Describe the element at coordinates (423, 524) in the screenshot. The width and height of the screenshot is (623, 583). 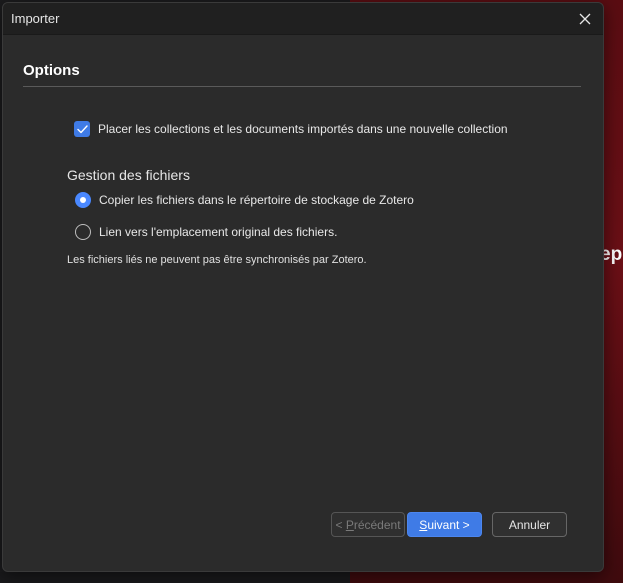
I see `next-accelerator: S` at that location.